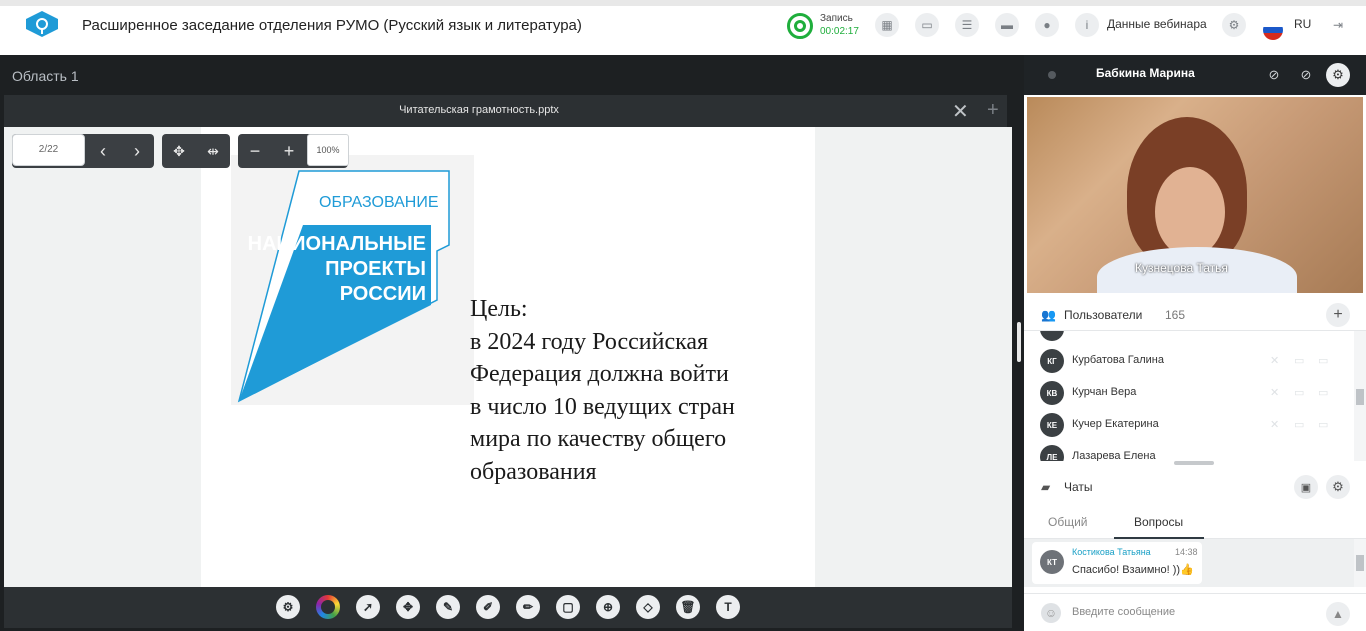  Describe the element at coordinates (1189, 425) in the screenshot. I see `list-item: КЕ Кучер Екатерина ✕ ▭ ▭` at that location.